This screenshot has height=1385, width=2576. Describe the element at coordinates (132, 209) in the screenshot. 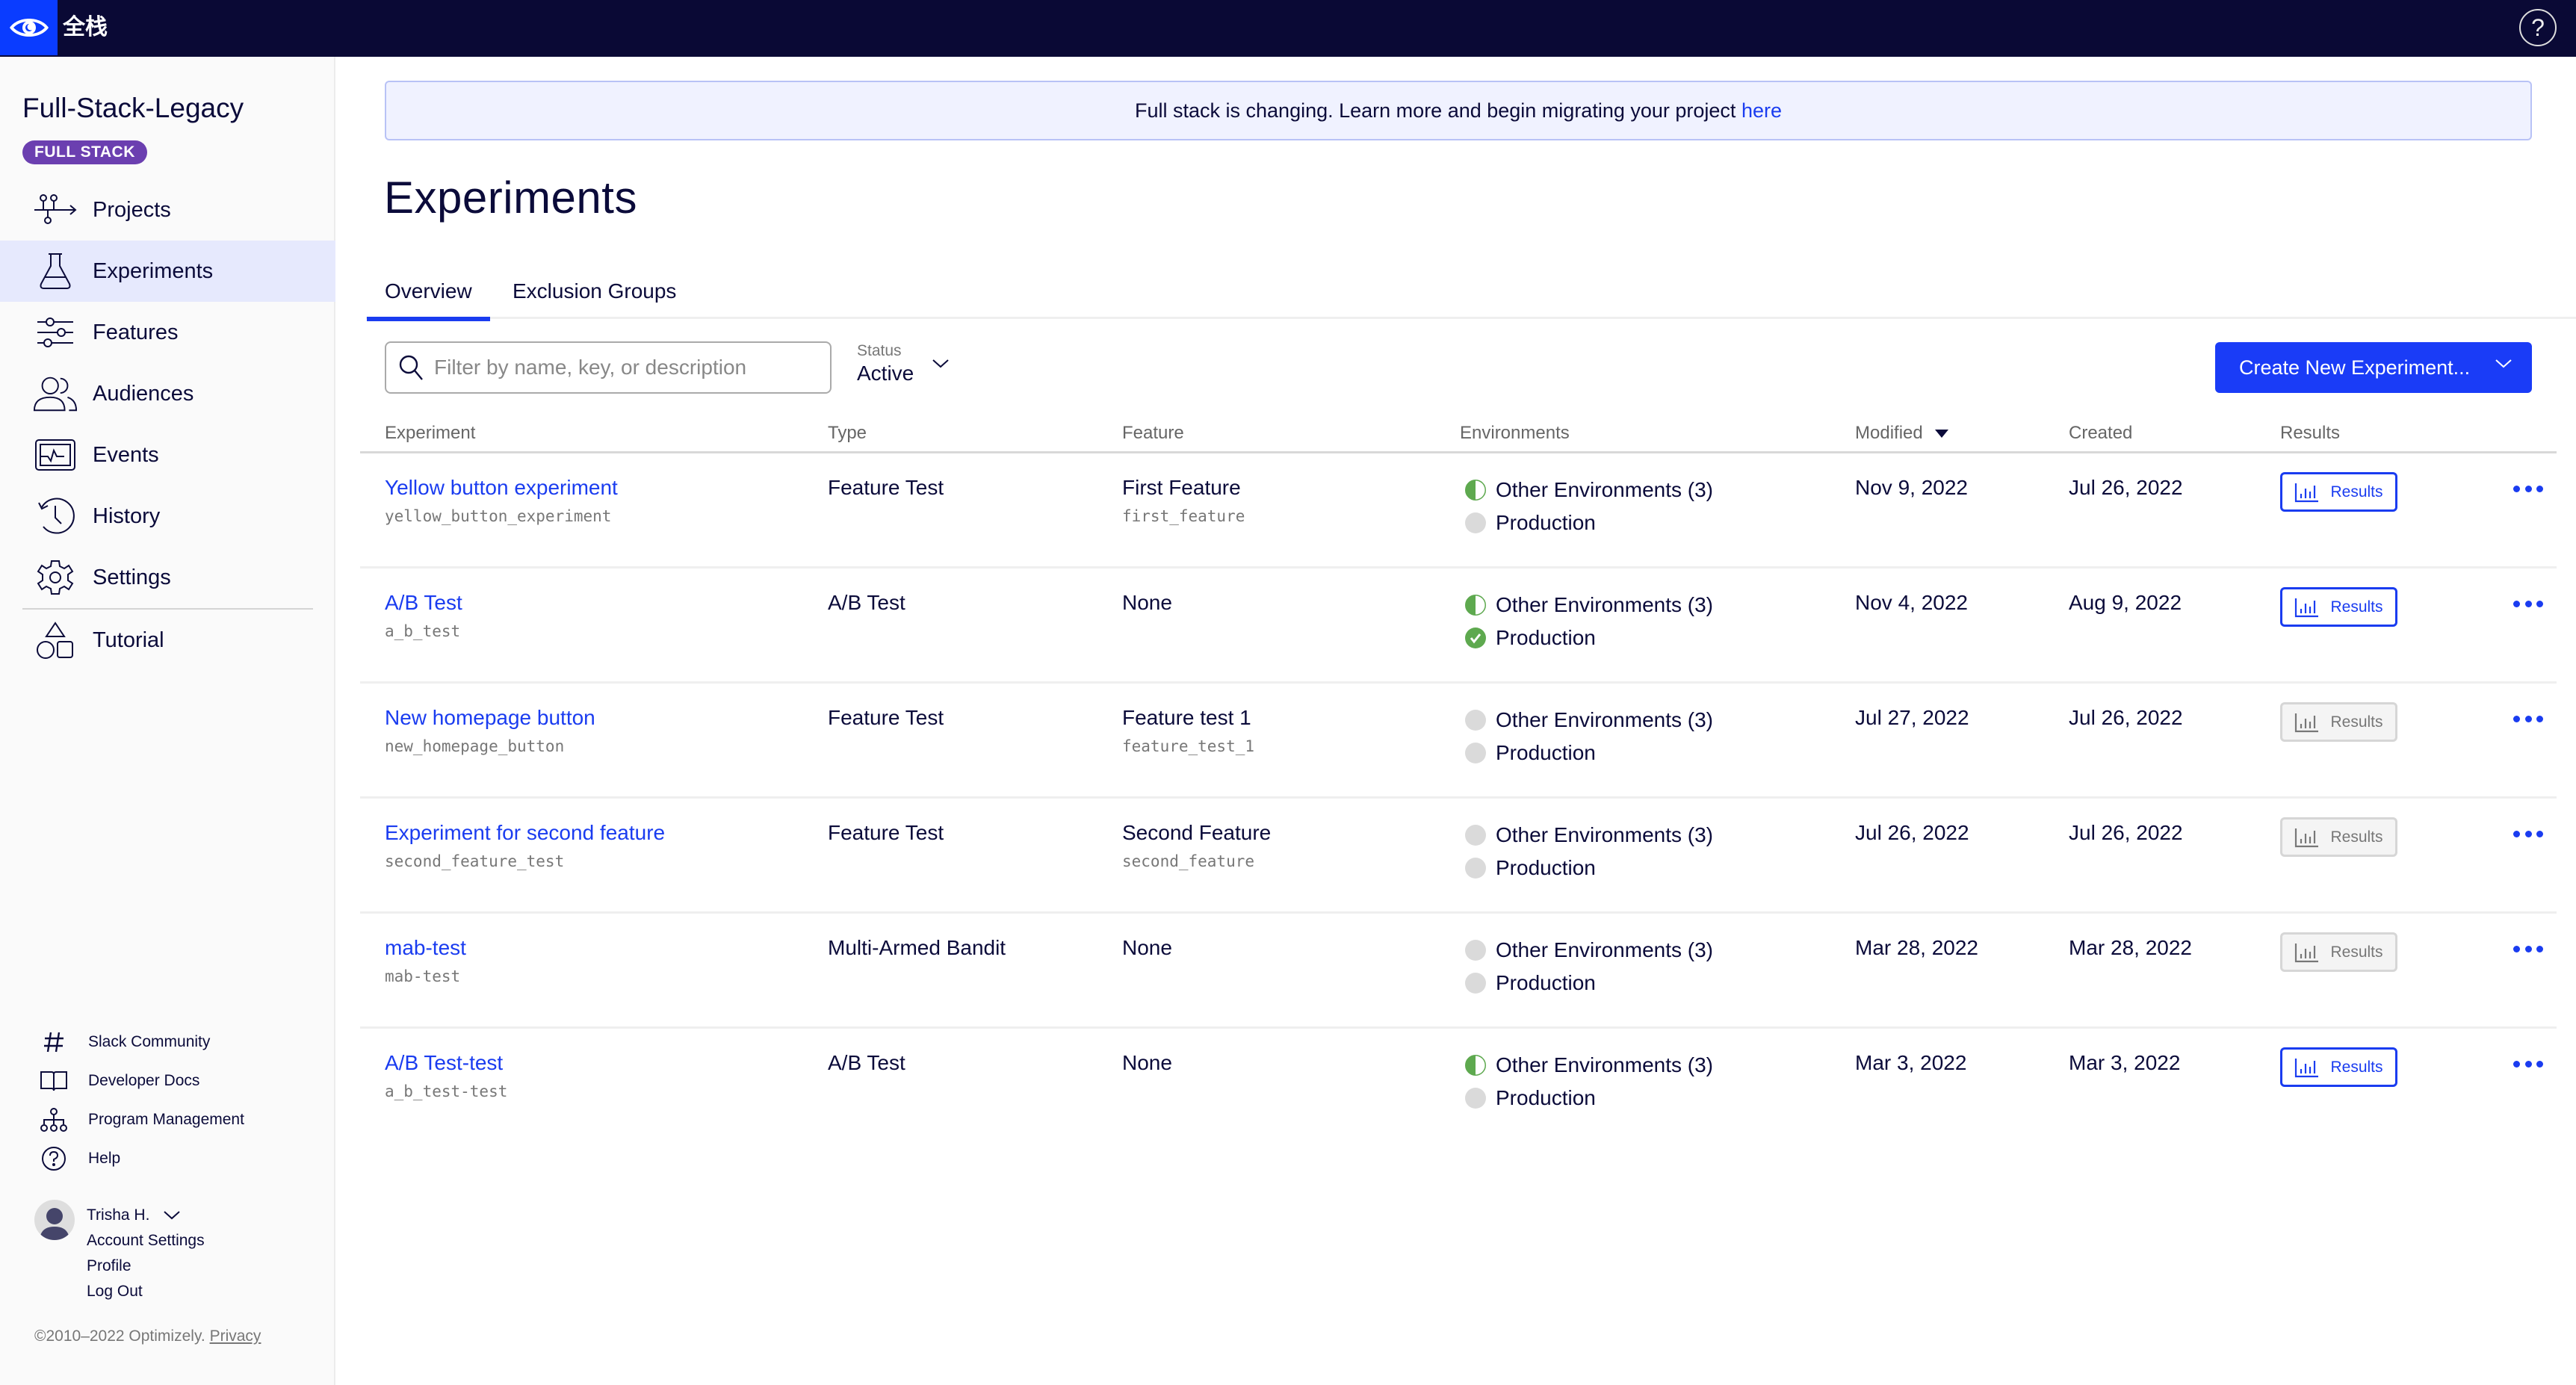

I see `sidebar-item-label: Projects` at that location.